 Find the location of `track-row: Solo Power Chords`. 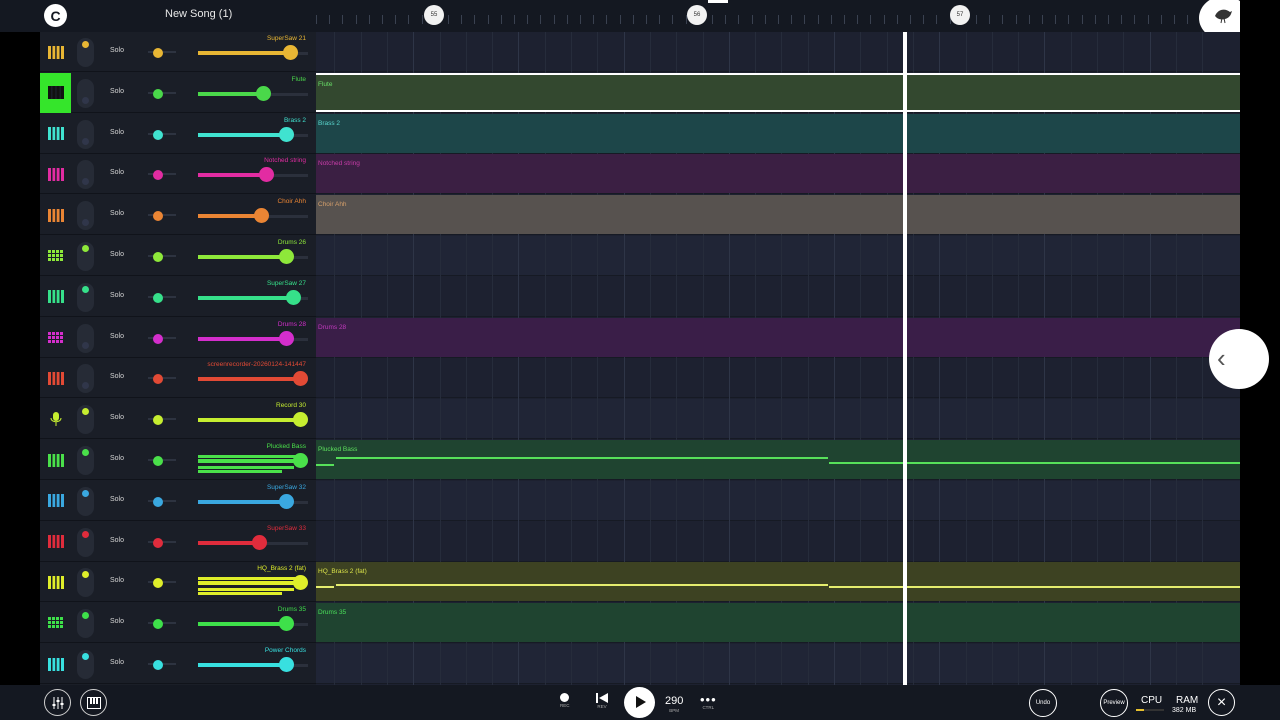

track-row: Solo Power Chords is located at coordinates (178, 664).